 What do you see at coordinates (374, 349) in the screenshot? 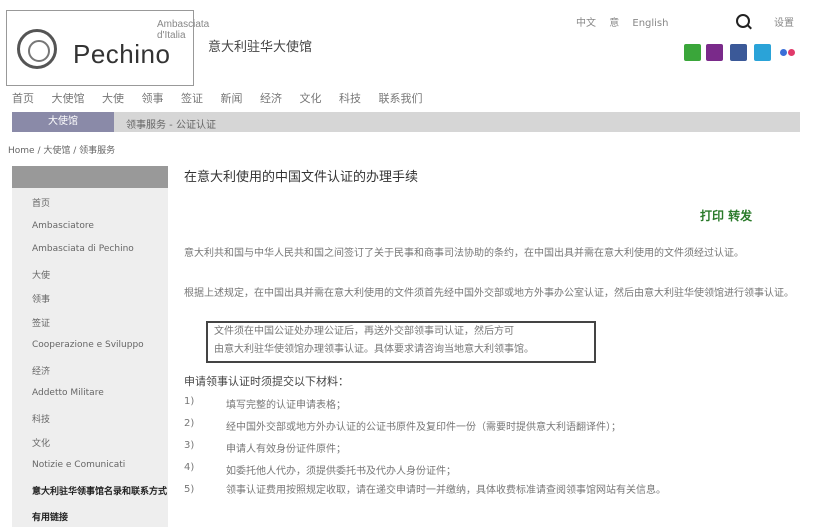
I see `note-line: 由意大利驻华使领馆办理领事认证。具体要求请咨询当地意大利领事馆。` at bounding box center [374, 349].